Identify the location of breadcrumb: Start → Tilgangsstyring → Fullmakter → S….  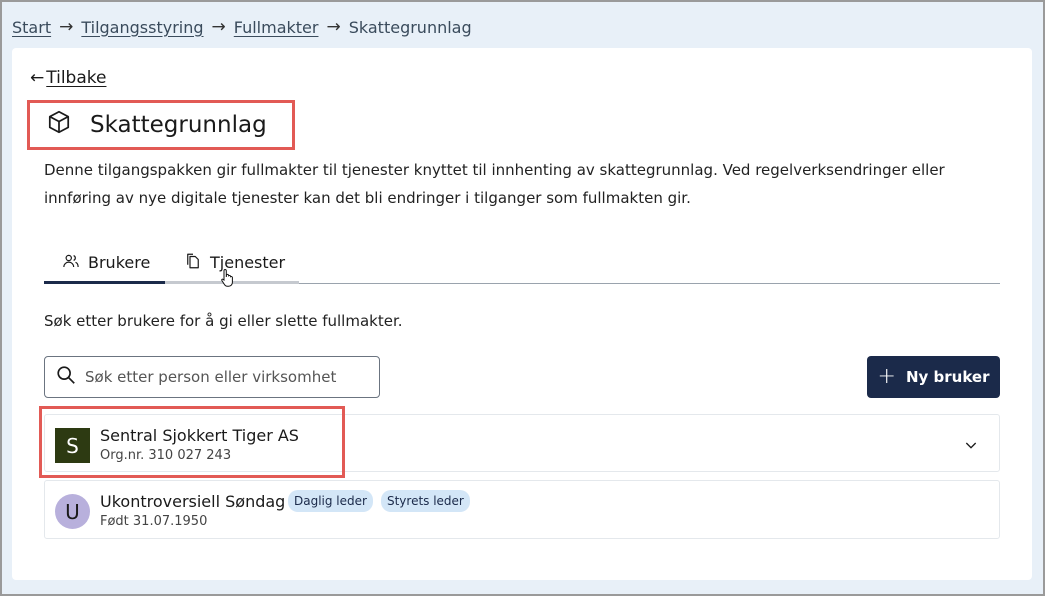
(242, 27).